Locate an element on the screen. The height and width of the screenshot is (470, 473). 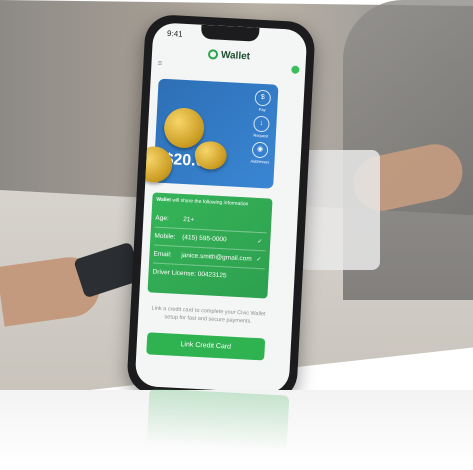
field-value: (415) 595-0000 is located at coordinates (204, 239).